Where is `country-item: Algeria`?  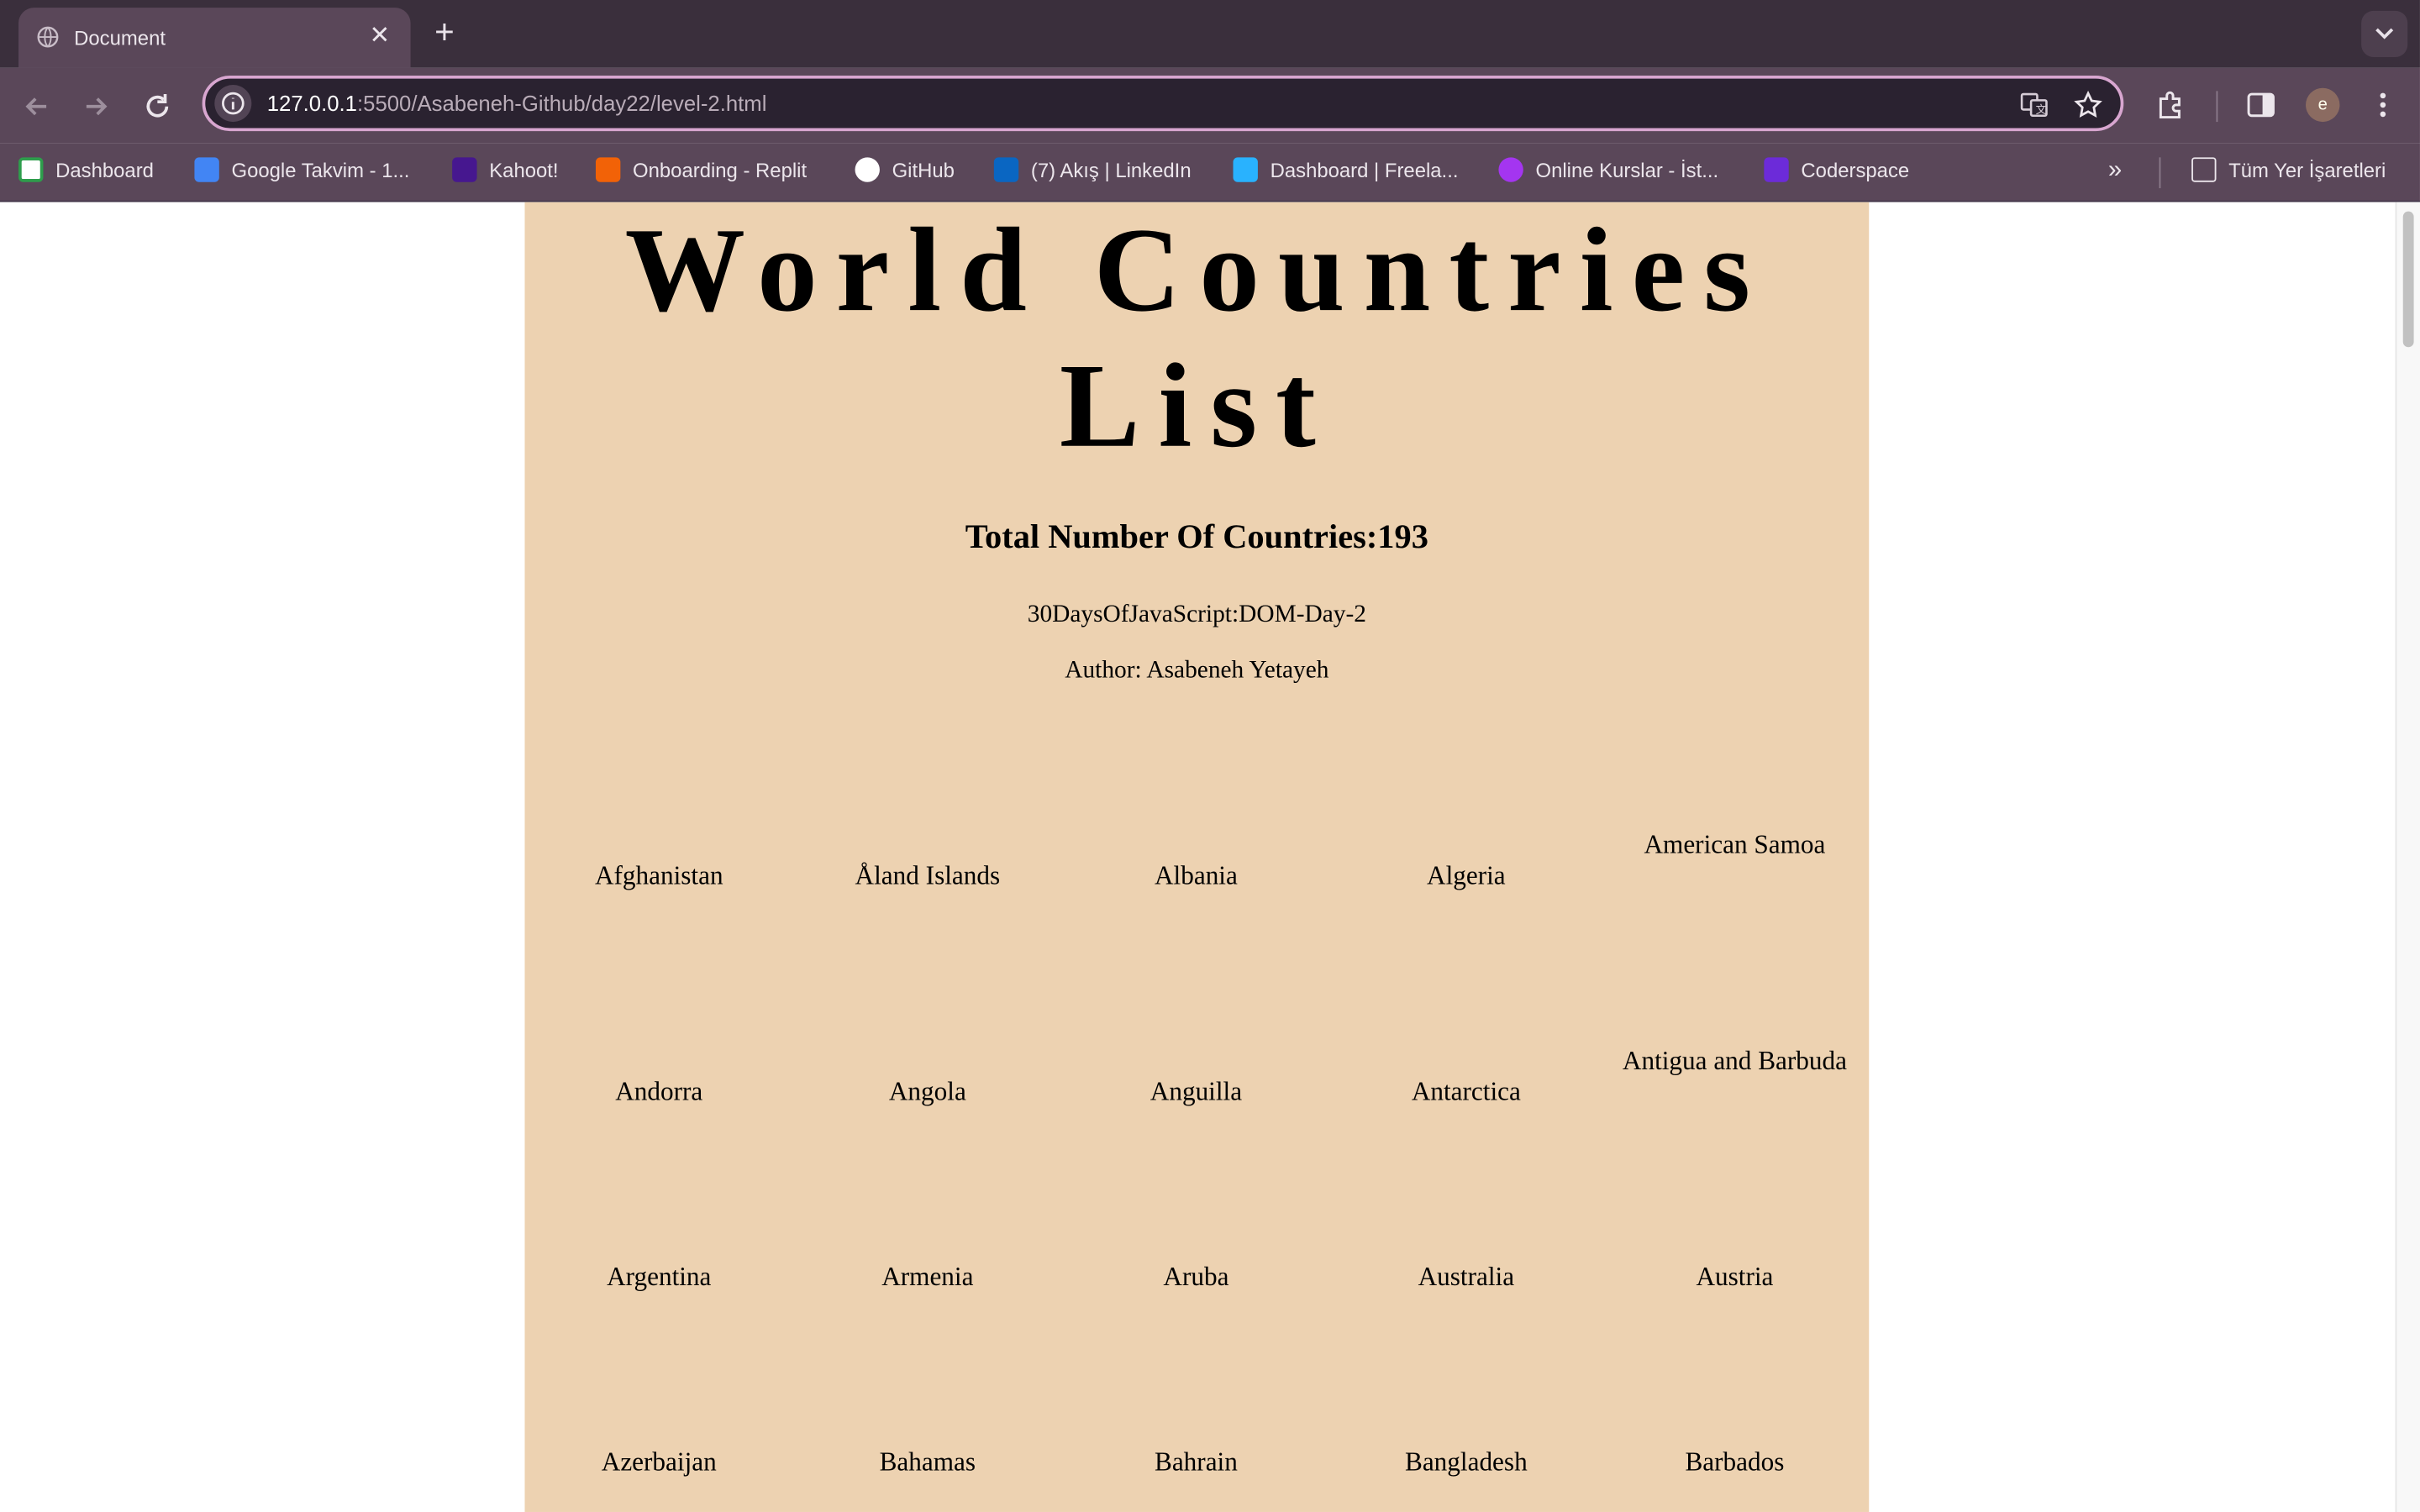 country-item: Algeria is located at coordinates (1467, 875).